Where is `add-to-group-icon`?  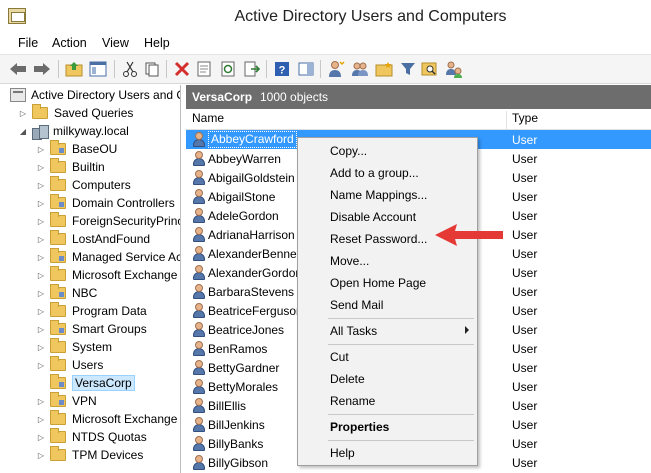 add-to-group-icon is located at coordinates (454, 69).